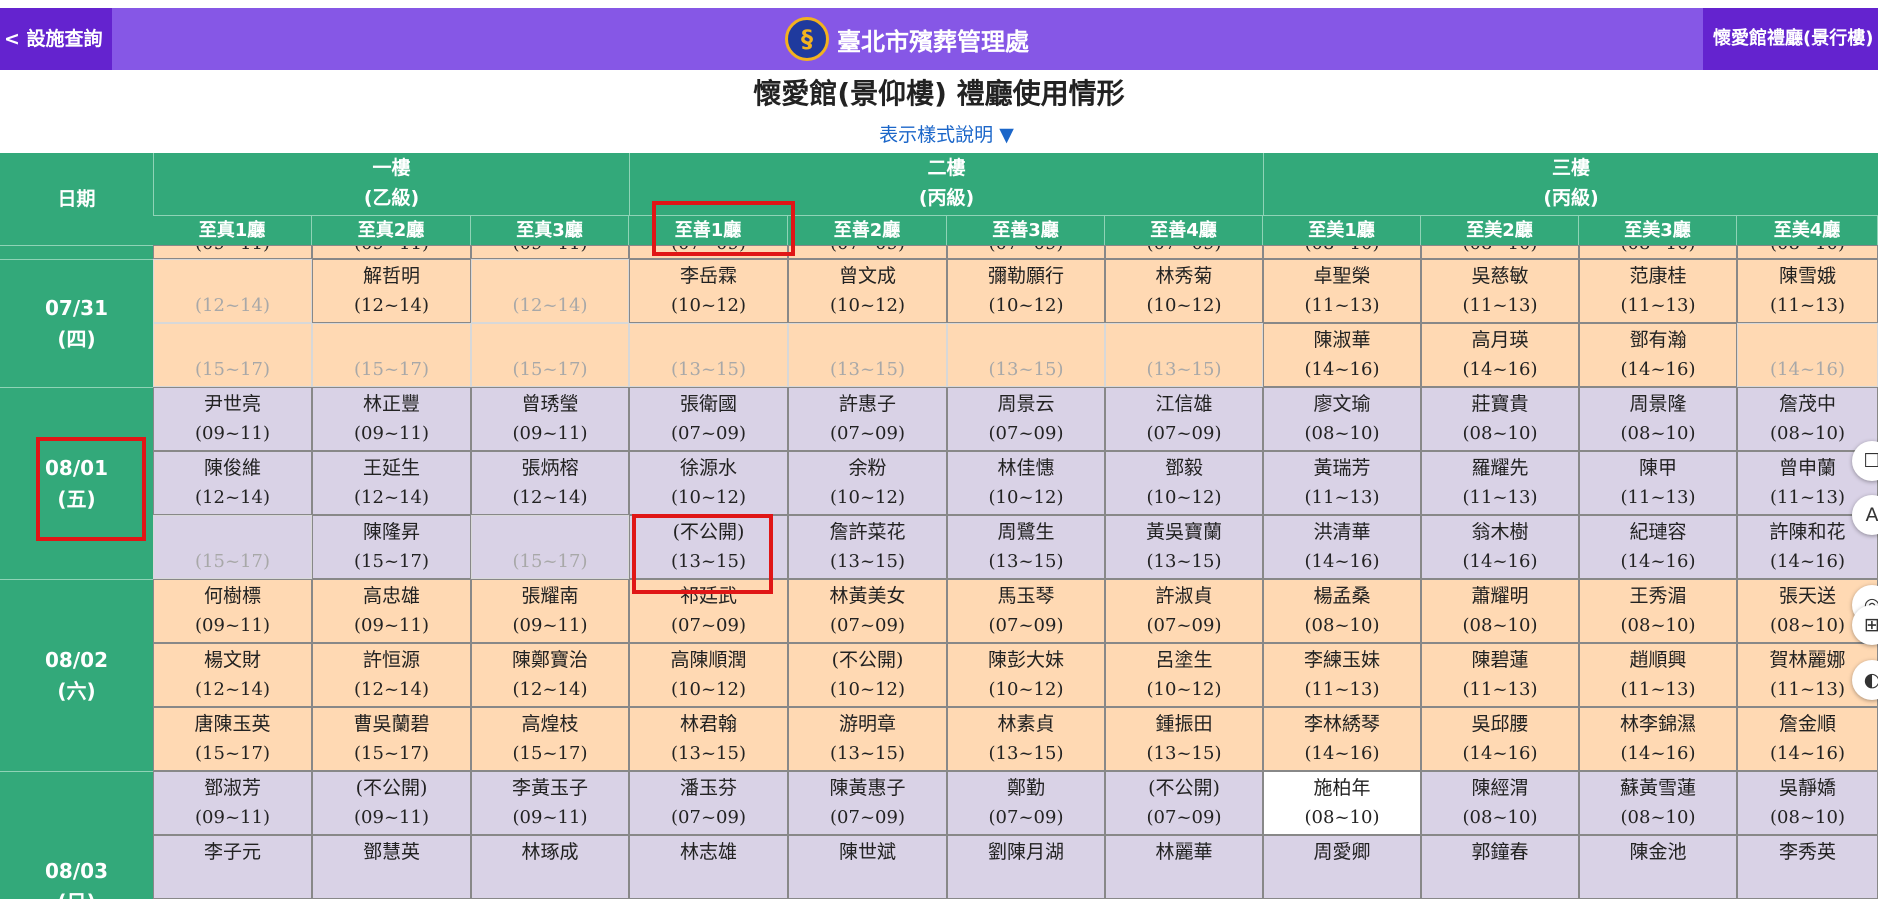 The width and height of the screenshot is (1878, 918). What do you see at coordinates (708, 739) in the screenshot?
I see `schedule-cell: 林君翰 (13~15)` at bounding box center [708, 739].